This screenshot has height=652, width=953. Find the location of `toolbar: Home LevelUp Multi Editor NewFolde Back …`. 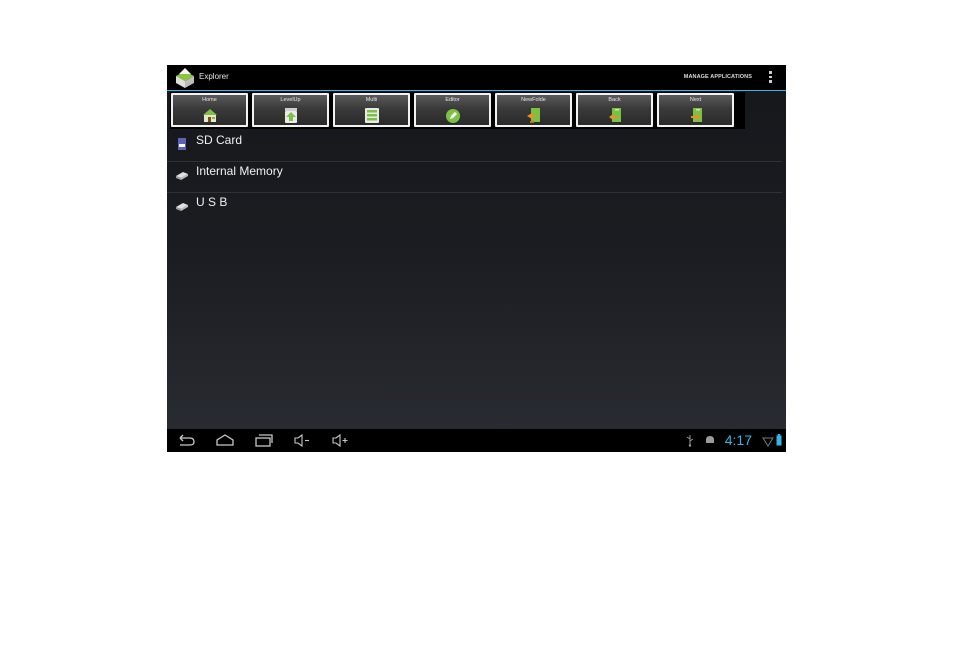

toolbar: Home LevelUp Multi Editor NewFolde Back … is located at coordinates (457, 110).